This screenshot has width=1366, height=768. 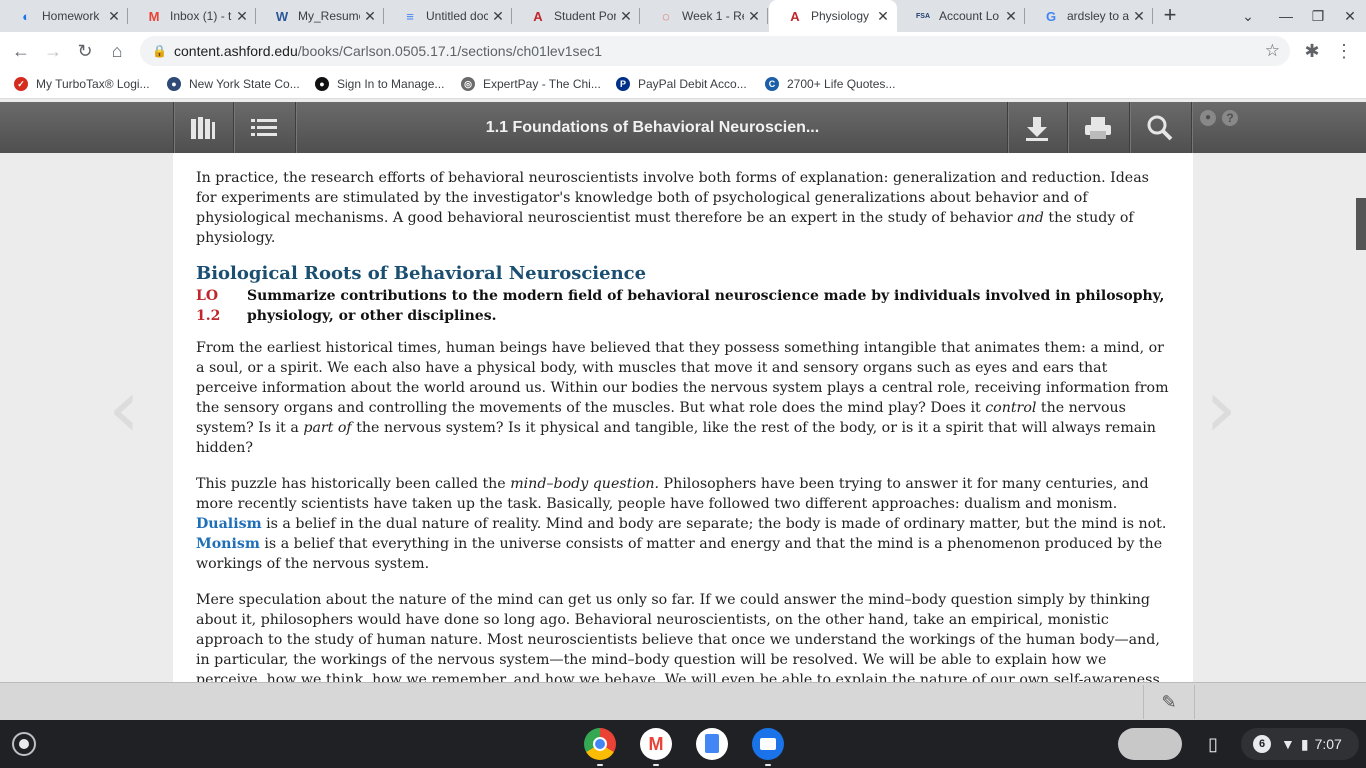 What do you see at coordinates (24, 744) in the screenshot?
I see `launcher-icon` at bounding box center [24, 744].